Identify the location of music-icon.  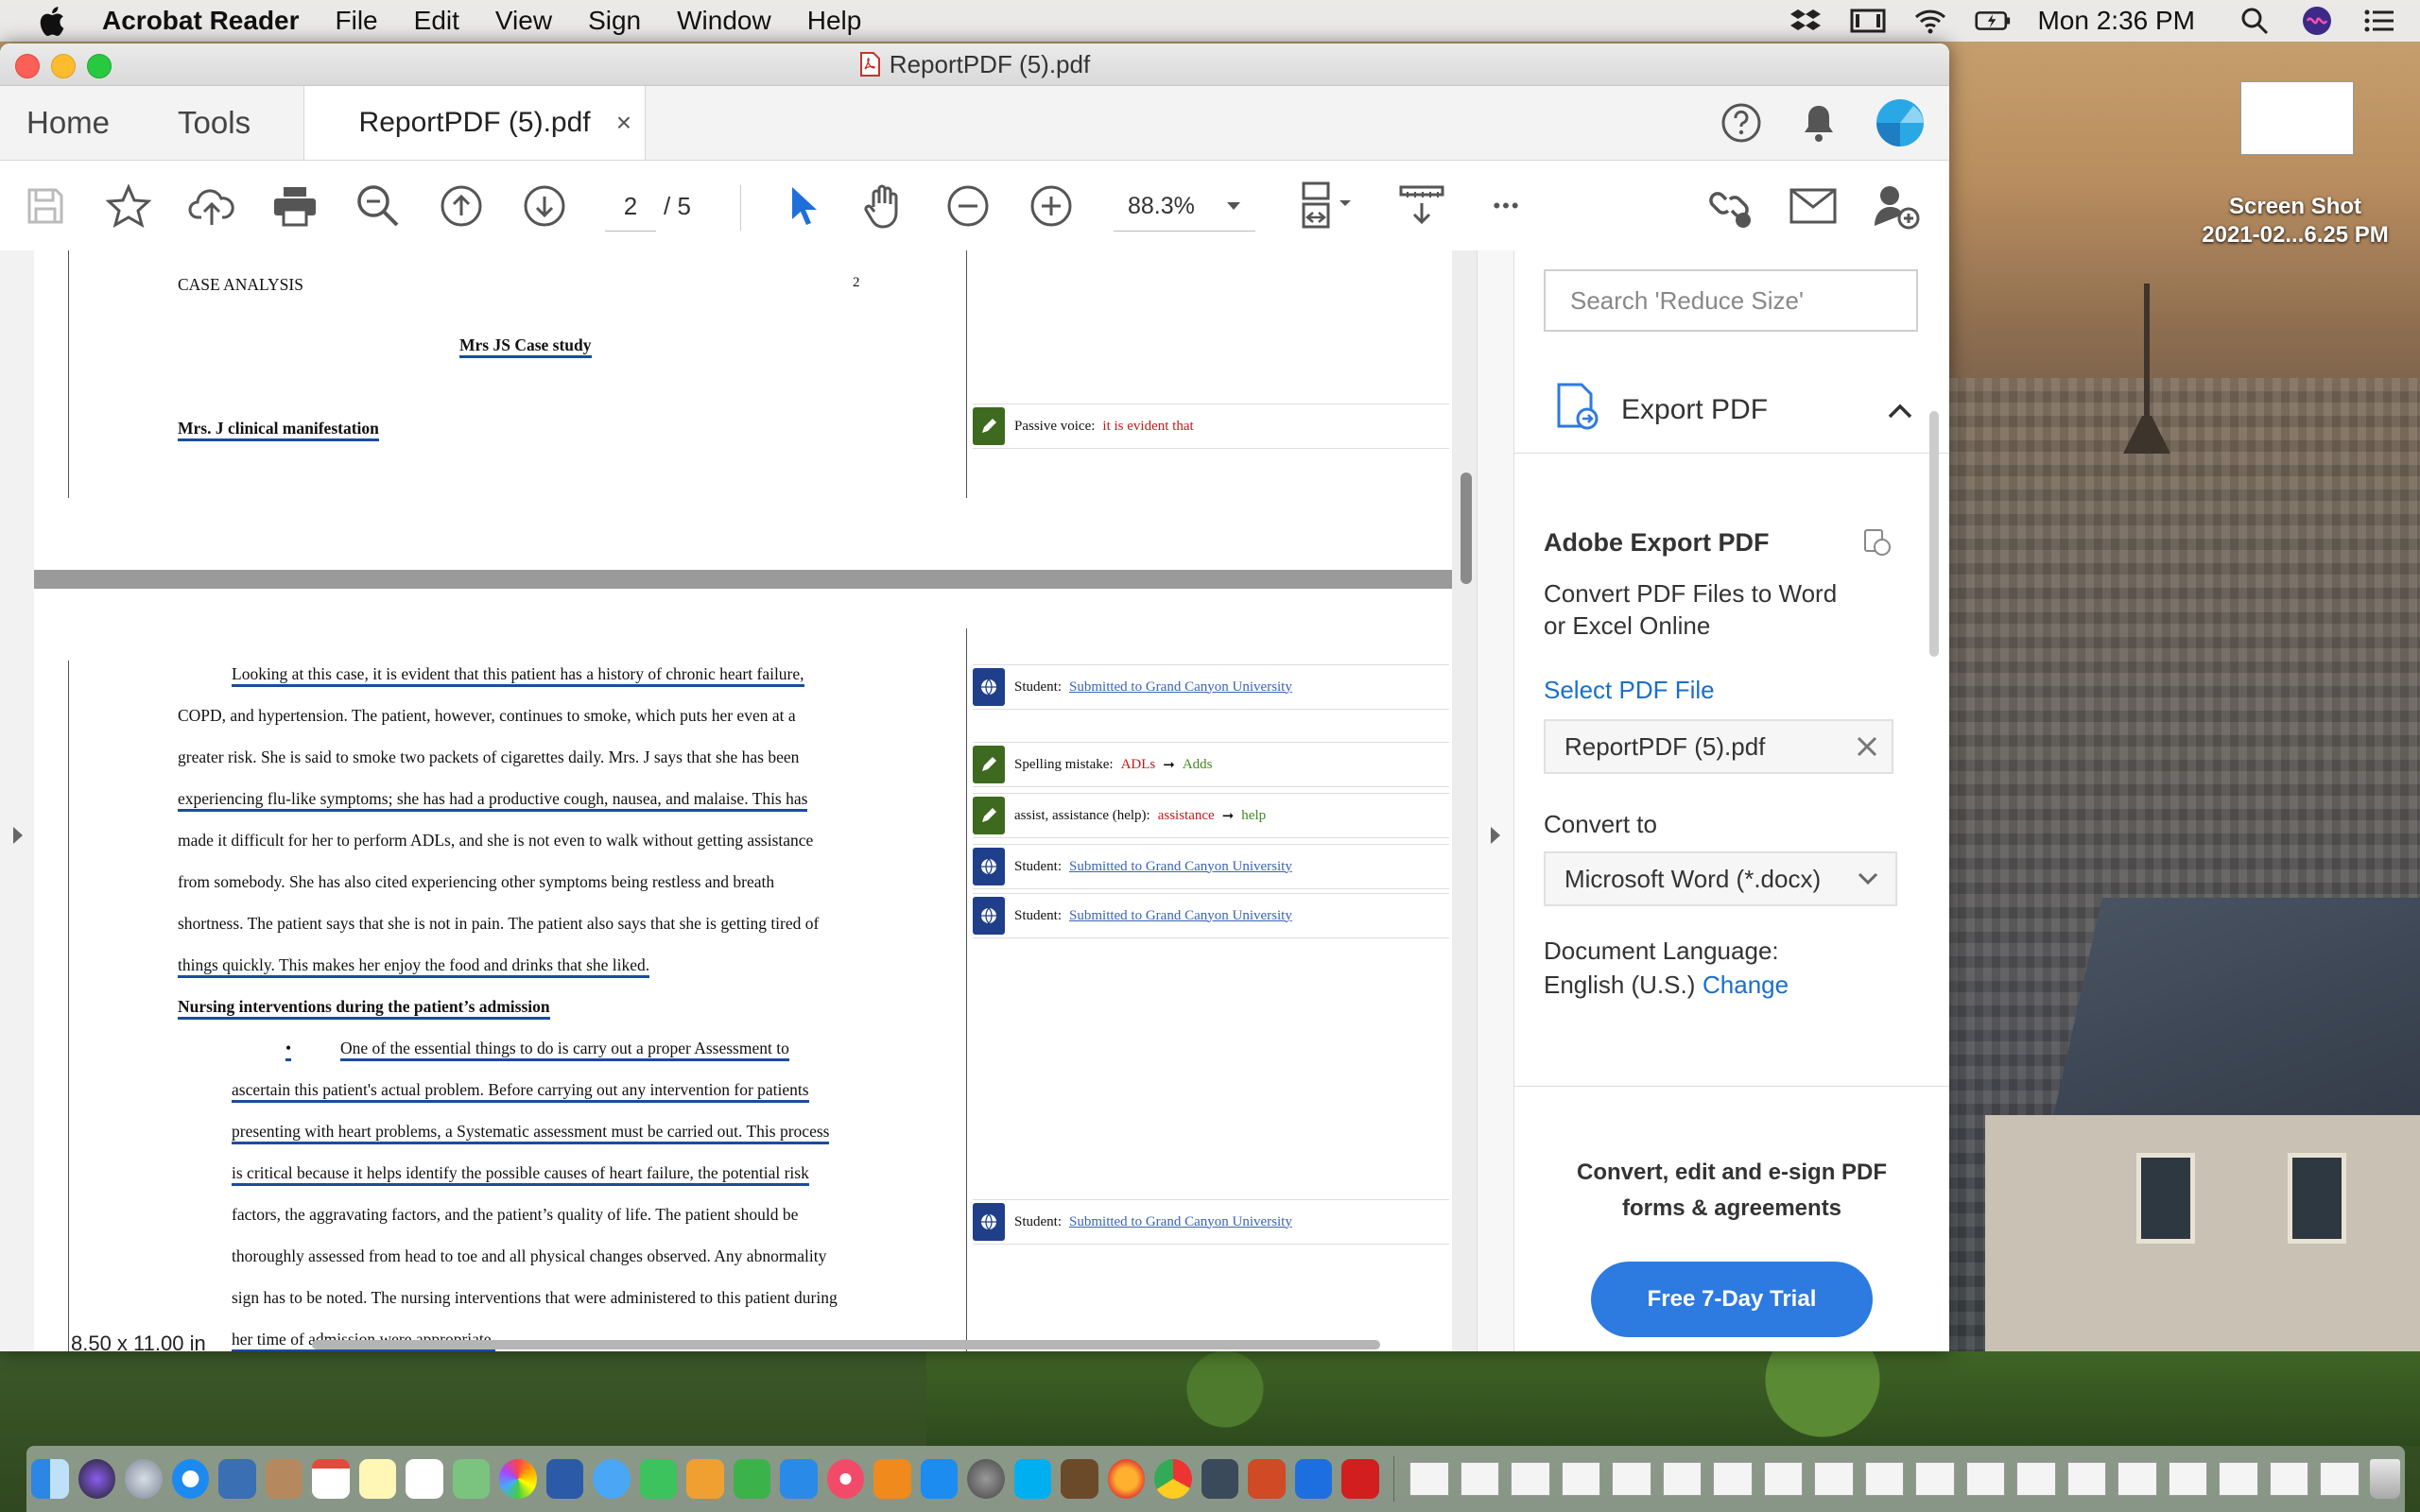
(845, 1479).